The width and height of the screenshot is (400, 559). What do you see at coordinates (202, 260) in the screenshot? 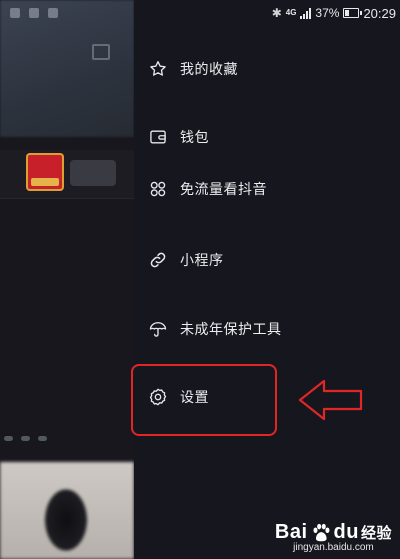
I see `menu-item-label: 小程序` at bounding box center [202, 260].